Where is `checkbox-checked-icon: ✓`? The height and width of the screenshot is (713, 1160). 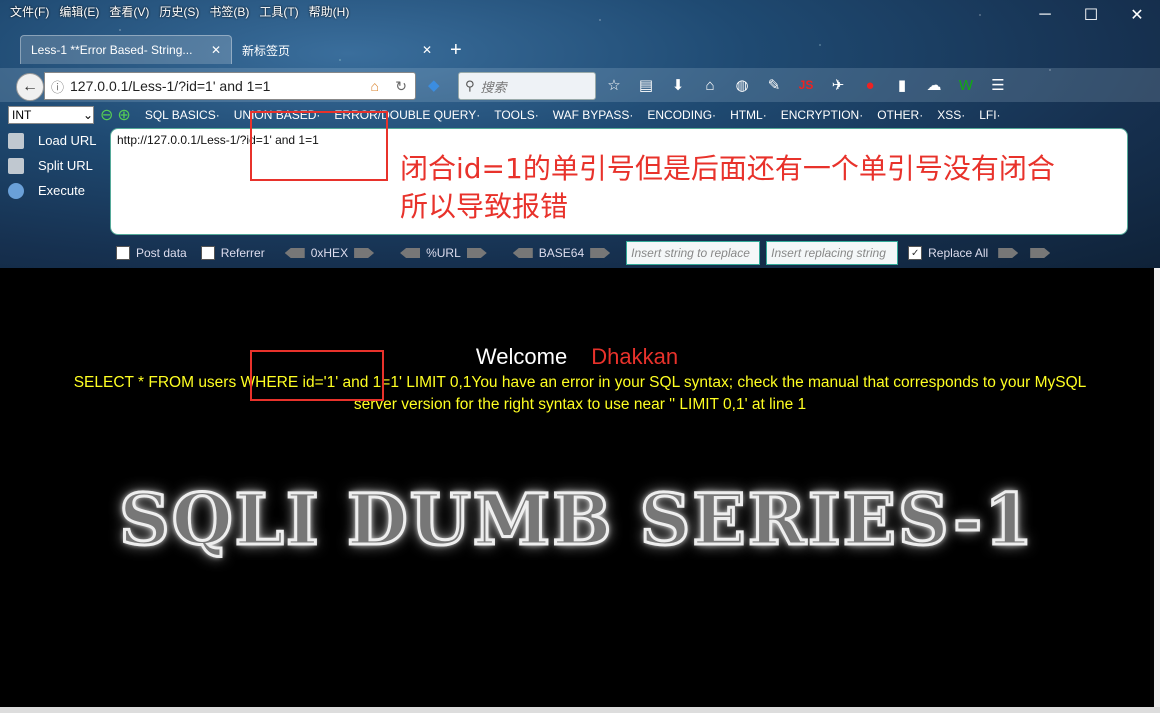 checkbox-checked-icon: ✓ is located at coordinates (915, 253).